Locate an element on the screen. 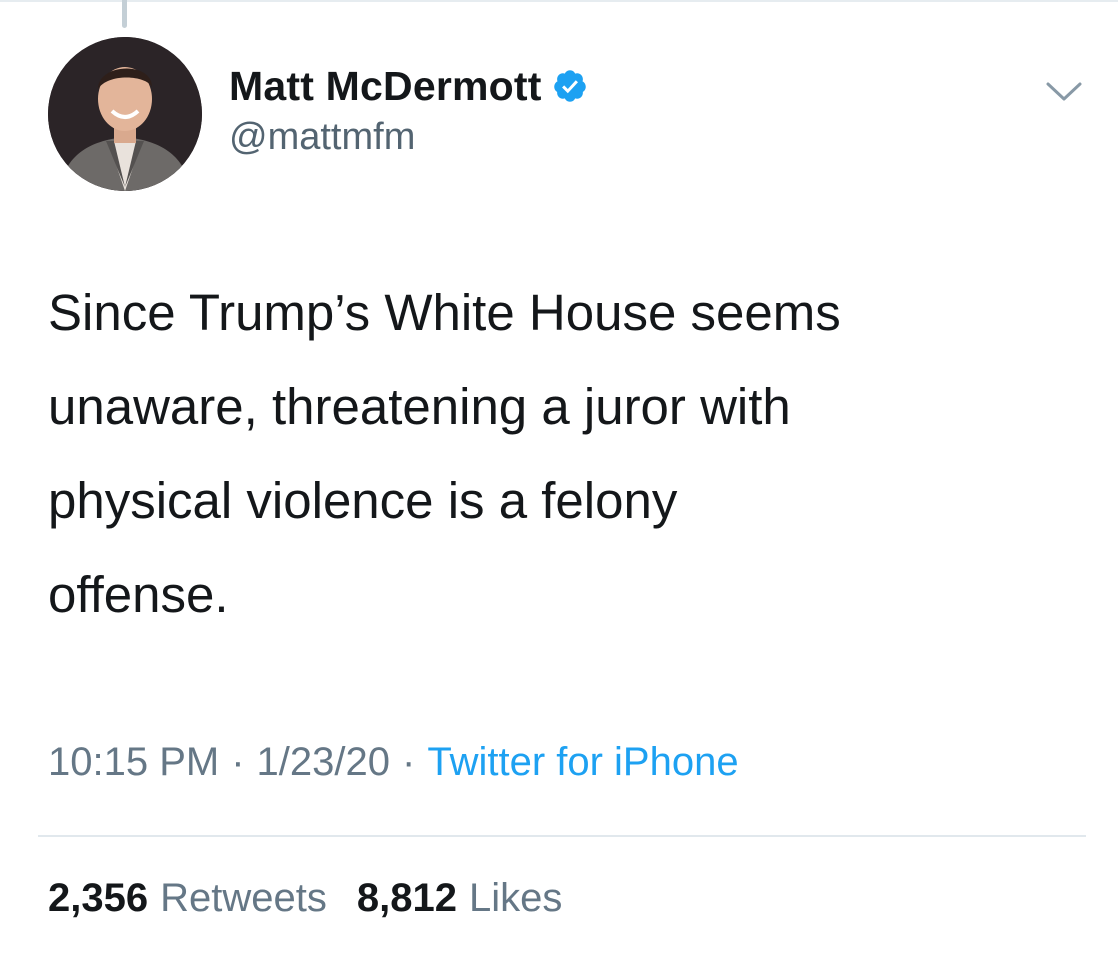 This screenshot has height=957, width=1118. retweets-count: 2,356 is located at coordinates (98, 898).